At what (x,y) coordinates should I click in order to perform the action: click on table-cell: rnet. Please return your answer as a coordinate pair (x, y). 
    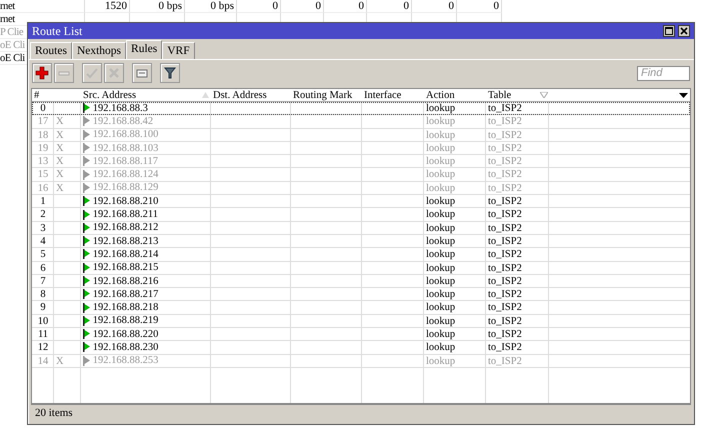
    Looking at the image, I should click on (42, 6).